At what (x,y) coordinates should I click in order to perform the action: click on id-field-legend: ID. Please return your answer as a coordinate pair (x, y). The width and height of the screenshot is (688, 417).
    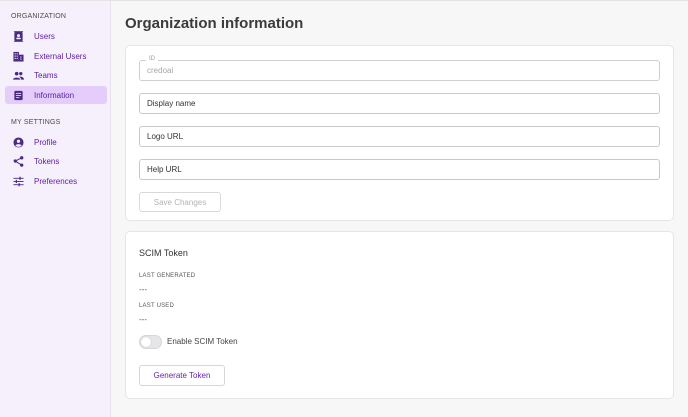
    Looking at the image, I should click on (152, 59).